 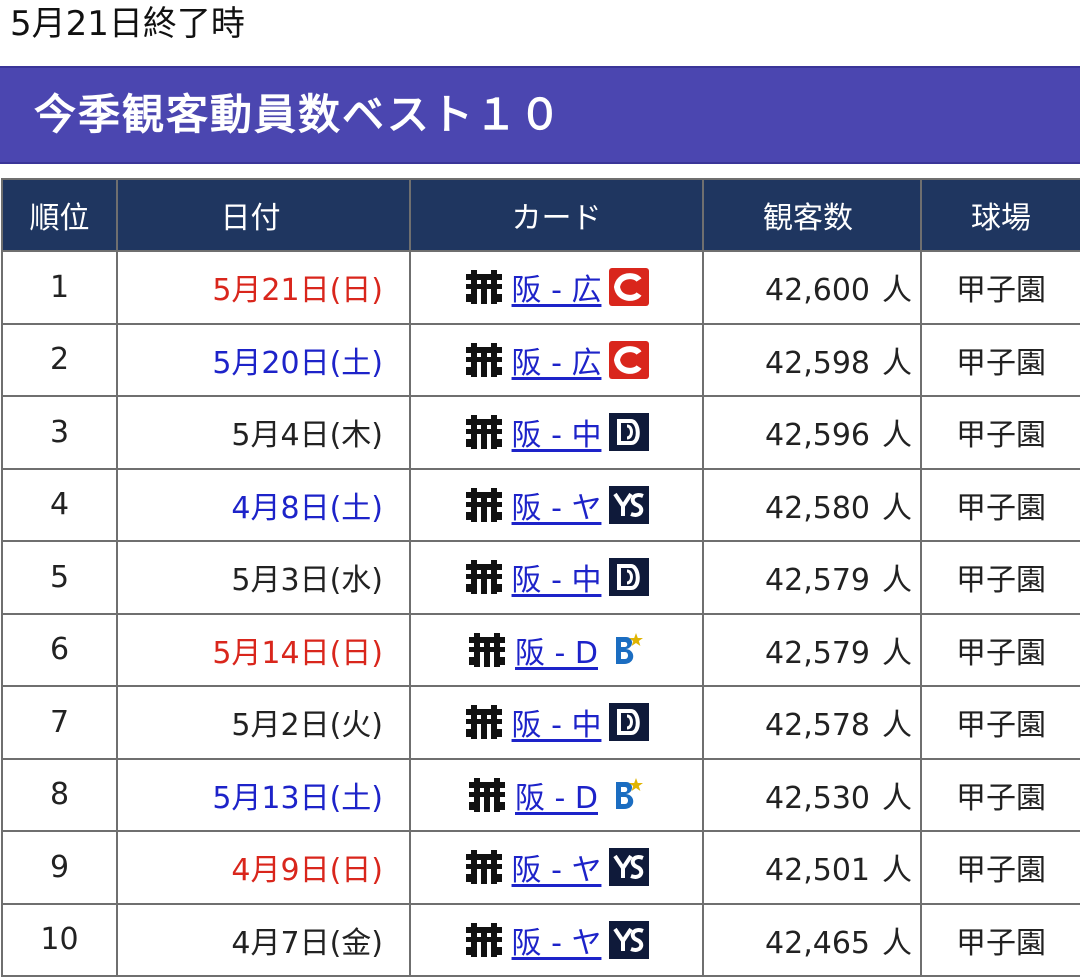 I want to click on update-note: 5月21日終了時, so click(x=127, y=24).